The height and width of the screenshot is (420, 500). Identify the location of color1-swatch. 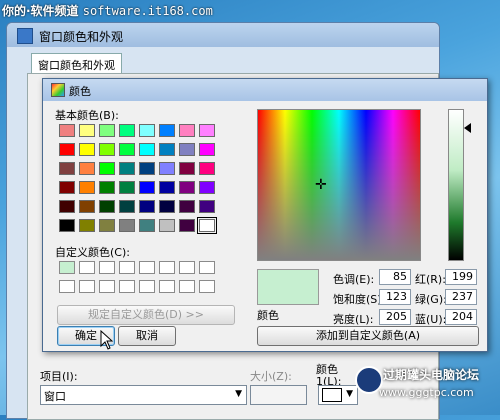
(332, 395).